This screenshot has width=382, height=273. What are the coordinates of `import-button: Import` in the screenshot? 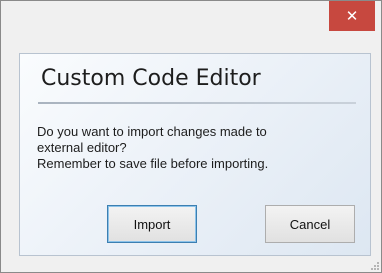 It's located at (152, 224).